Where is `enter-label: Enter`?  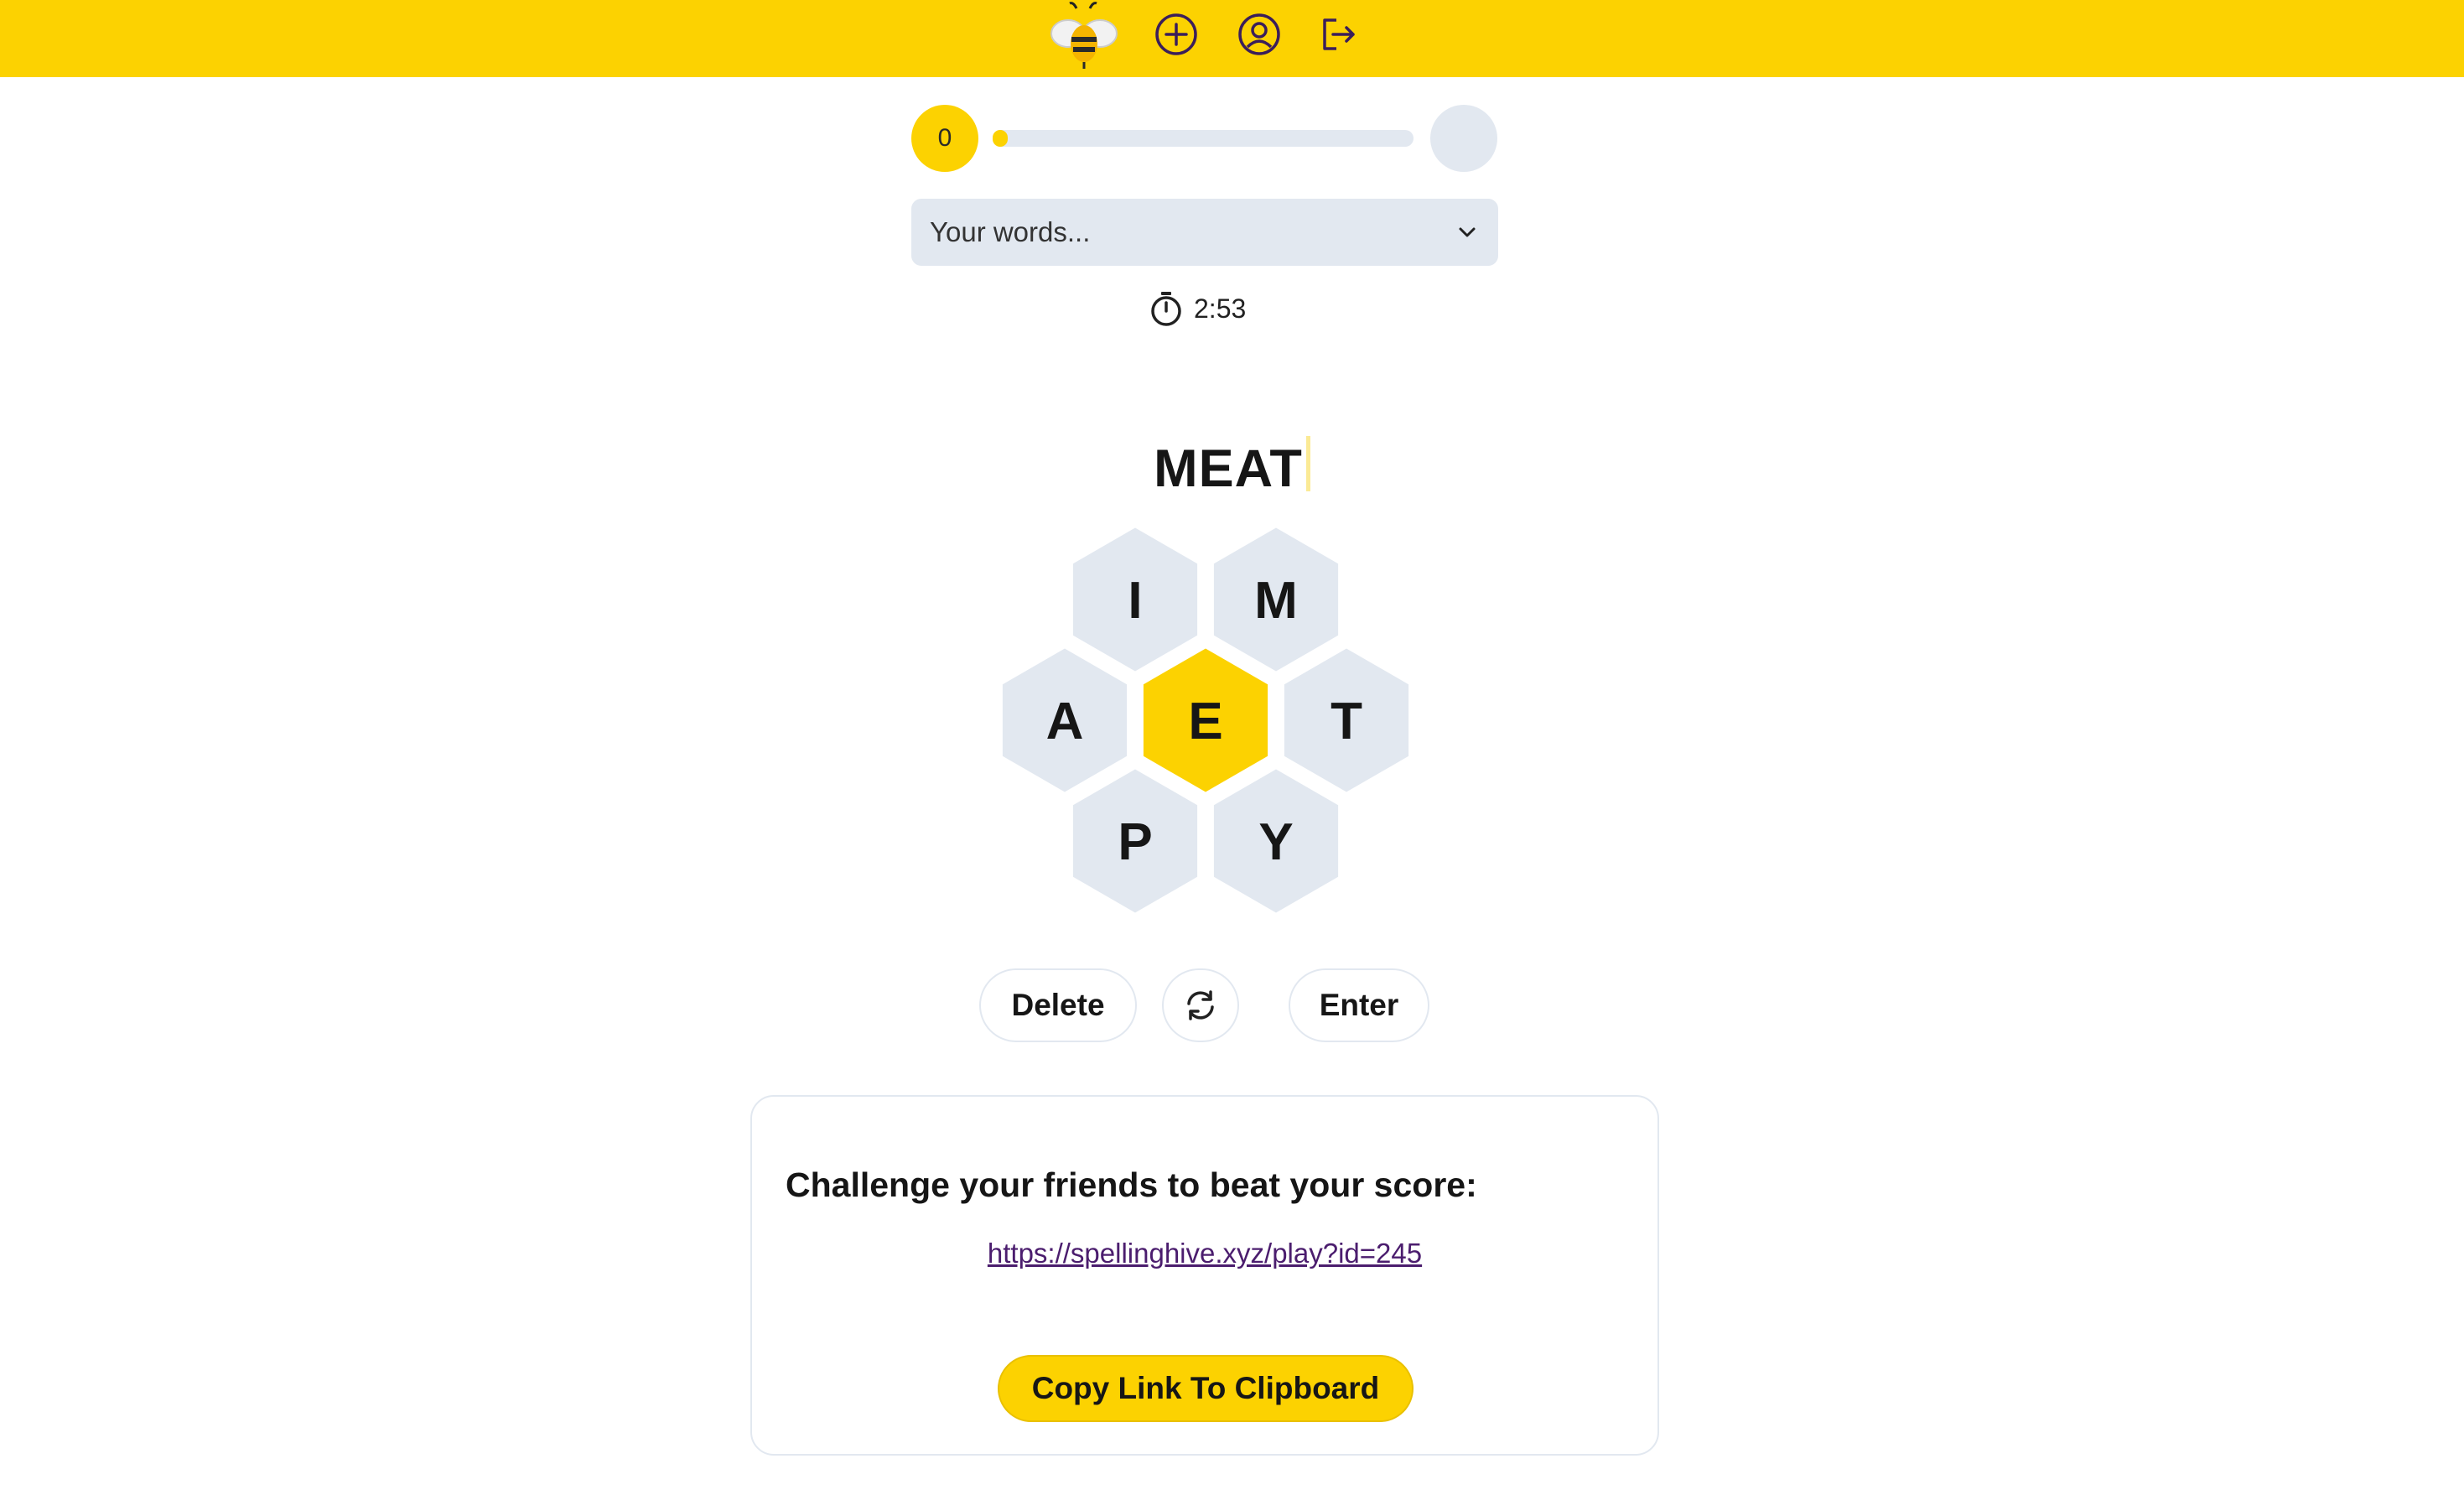
enter-label: Enter is located at coordinates (1359, 1005).